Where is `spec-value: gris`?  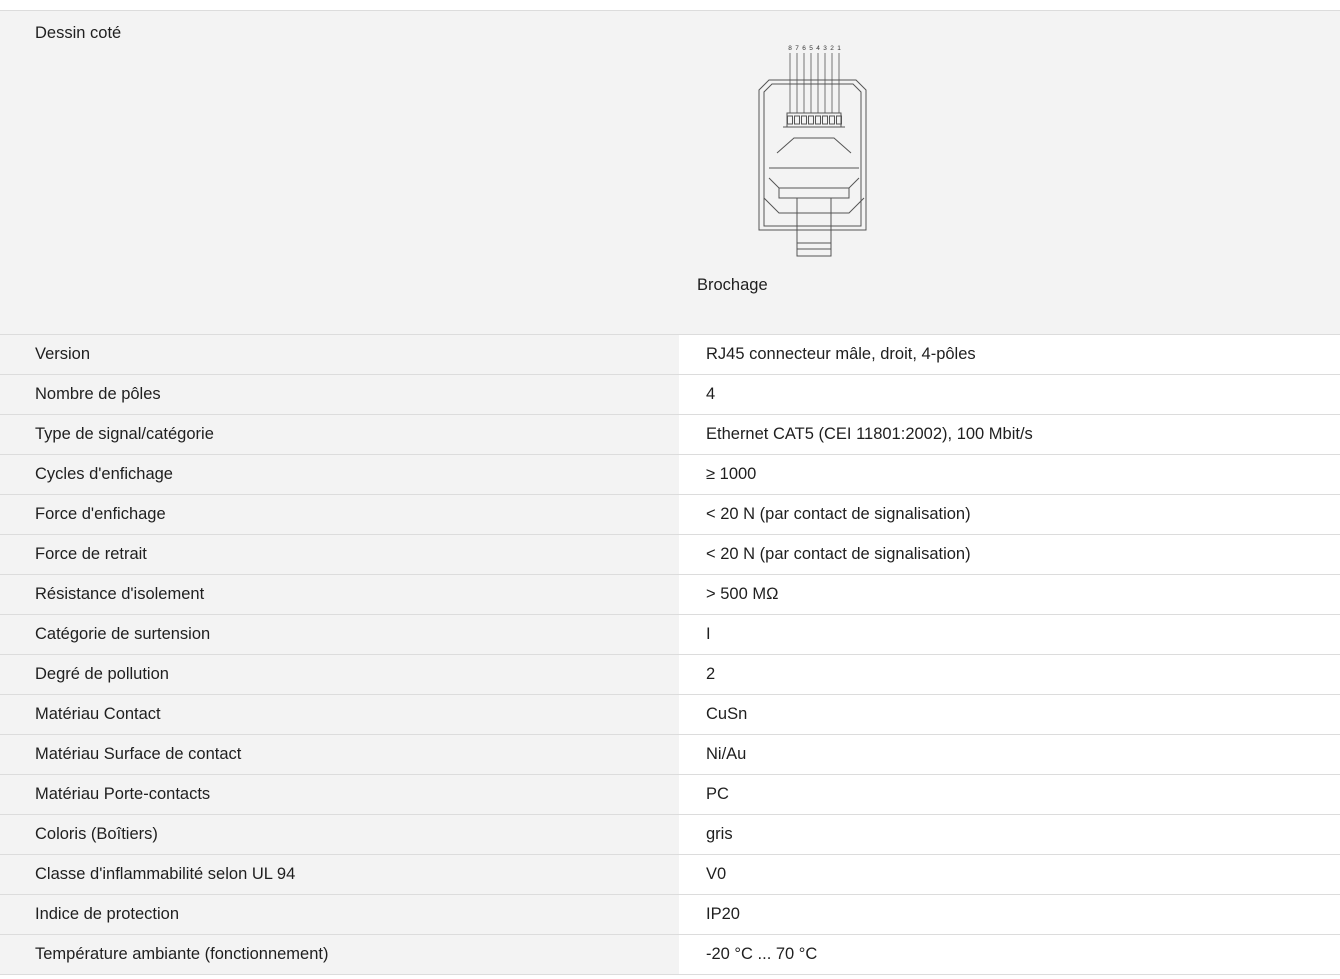 spec-value: gris is located at coordinates (1009, 834).